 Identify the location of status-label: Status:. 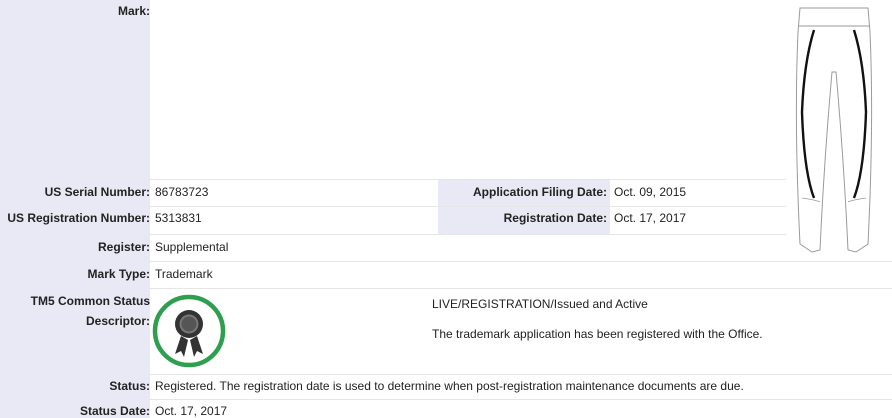
(129, 386).